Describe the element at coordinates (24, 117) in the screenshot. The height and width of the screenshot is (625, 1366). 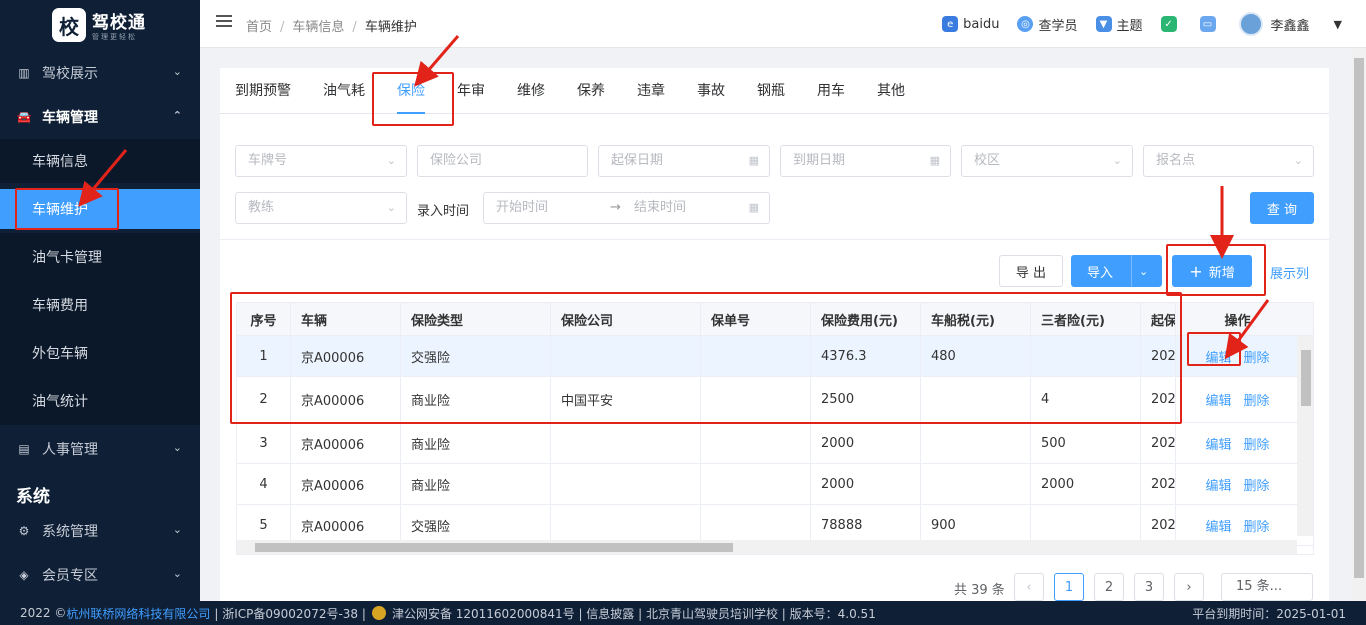
I see `car-icon: 🚘` at that location.